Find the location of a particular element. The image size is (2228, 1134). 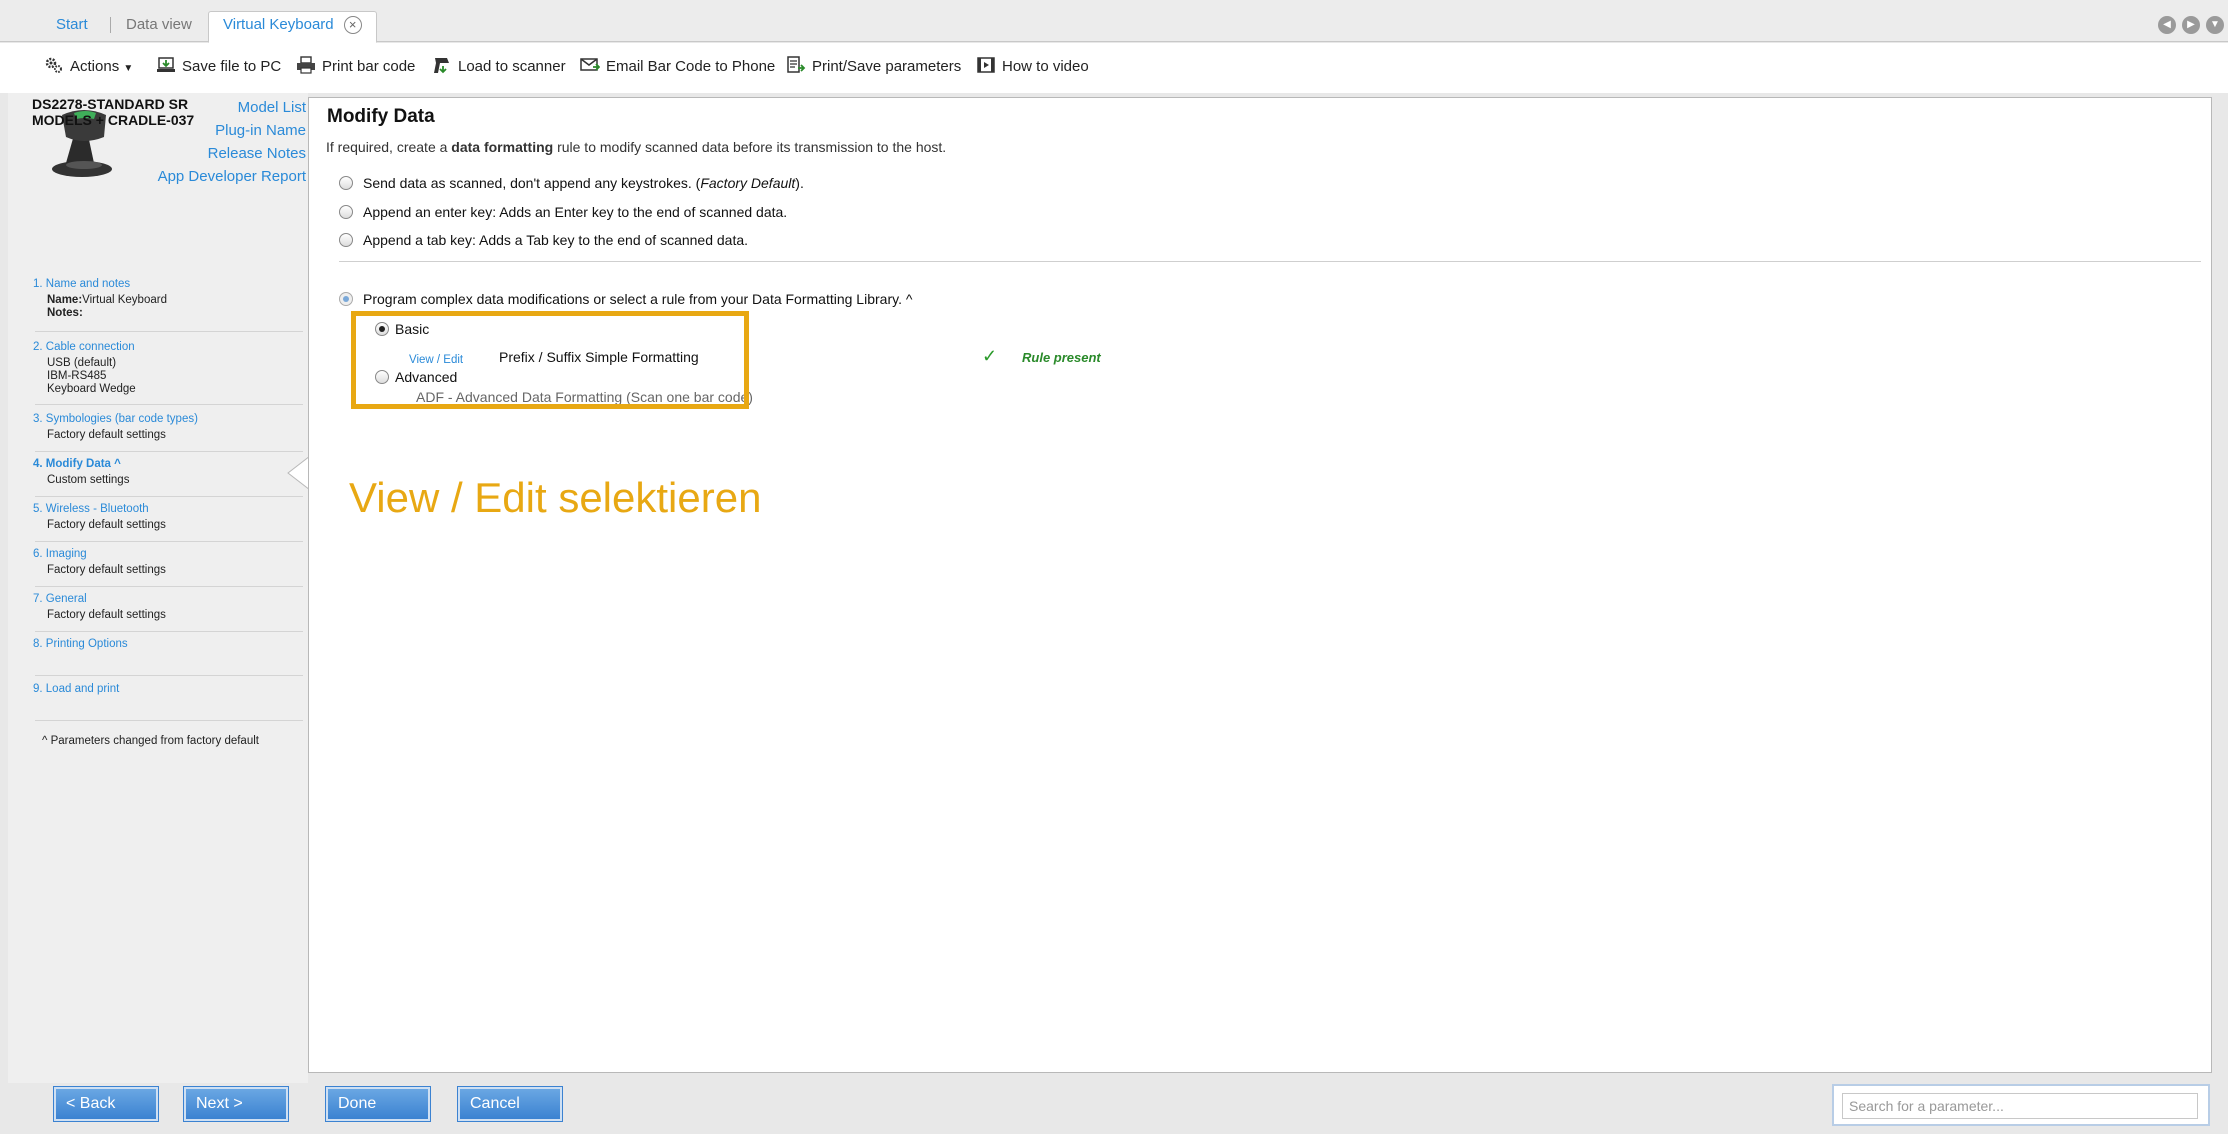

step-title: 1. Name and notes is located at coordinates (82, 284).